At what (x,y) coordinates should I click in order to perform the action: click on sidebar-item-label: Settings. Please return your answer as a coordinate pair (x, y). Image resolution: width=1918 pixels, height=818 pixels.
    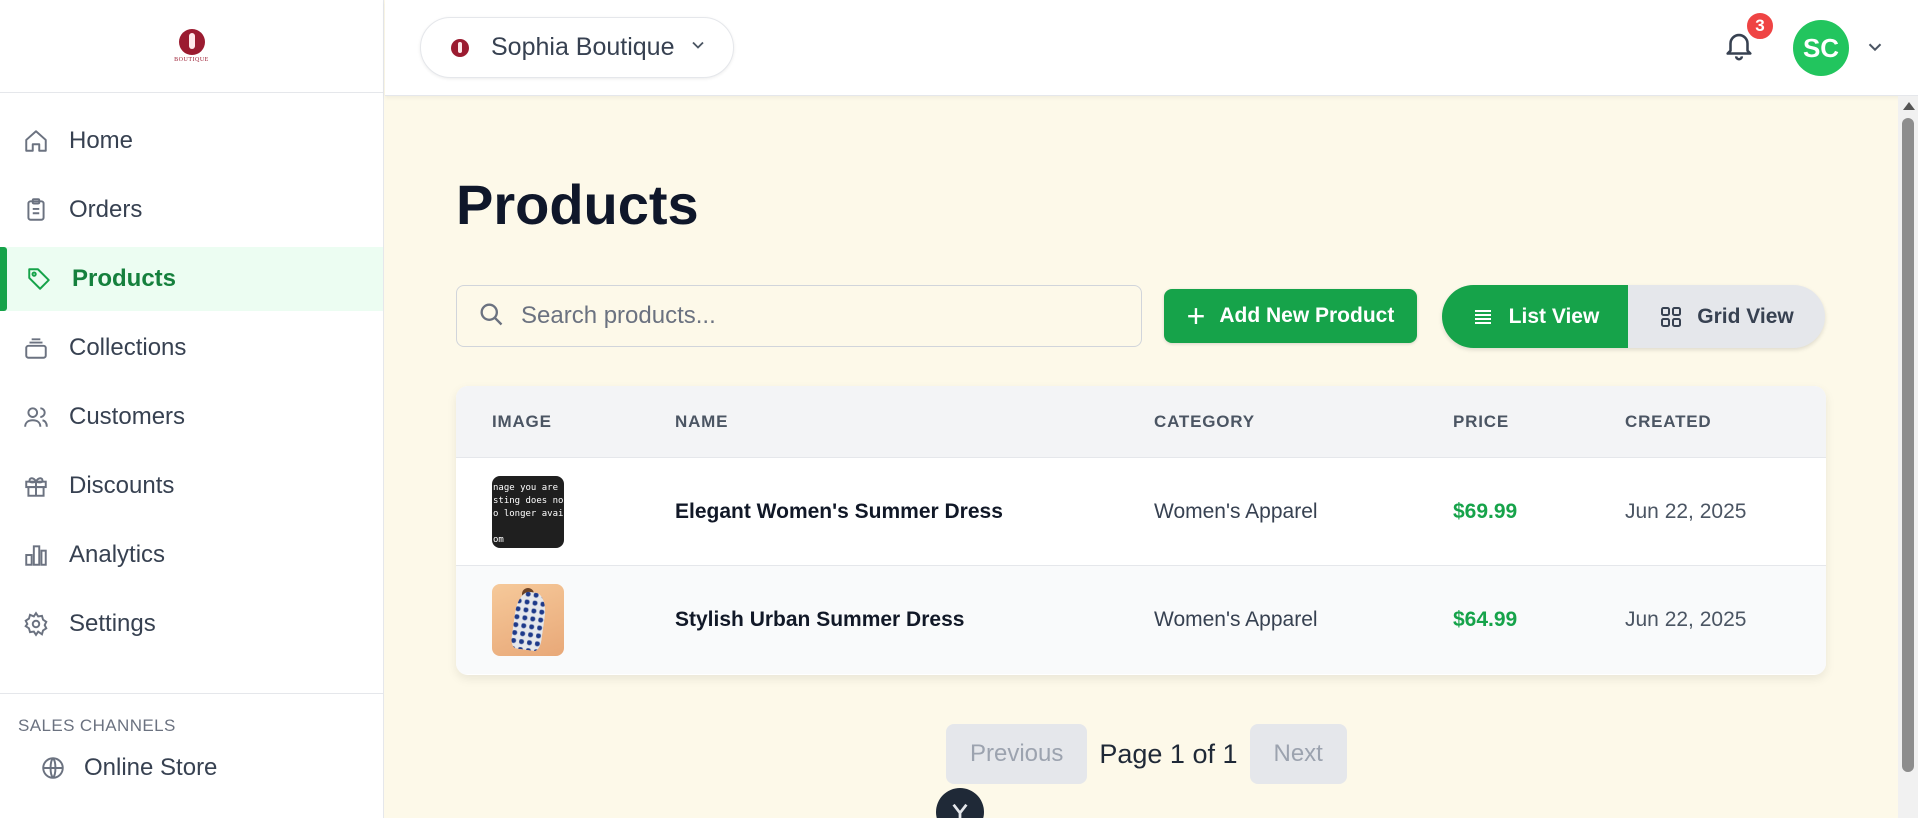
    Looking at the image, I should click on (112, 623).